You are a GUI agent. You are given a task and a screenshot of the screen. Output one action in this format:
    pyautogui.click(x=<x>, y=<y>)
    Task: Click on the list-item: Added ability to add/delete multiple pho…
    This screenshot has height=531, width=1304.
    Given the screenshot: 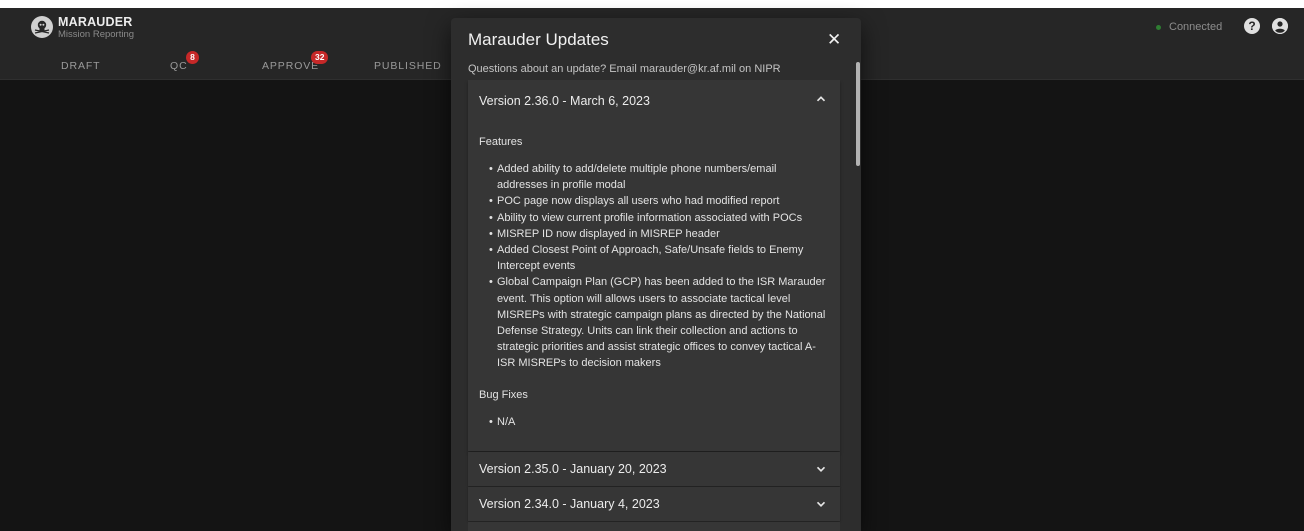 What is the action you would take?
    pyautogui.click(x=659, y=177)
    